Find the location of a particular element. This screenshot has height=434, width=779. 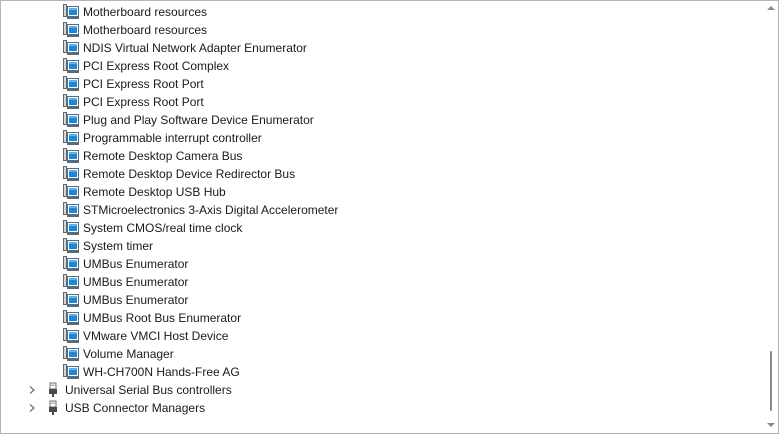

device-label: NDIS Virtual Network Adapter Enumerator is located at coordinates (195, 48).